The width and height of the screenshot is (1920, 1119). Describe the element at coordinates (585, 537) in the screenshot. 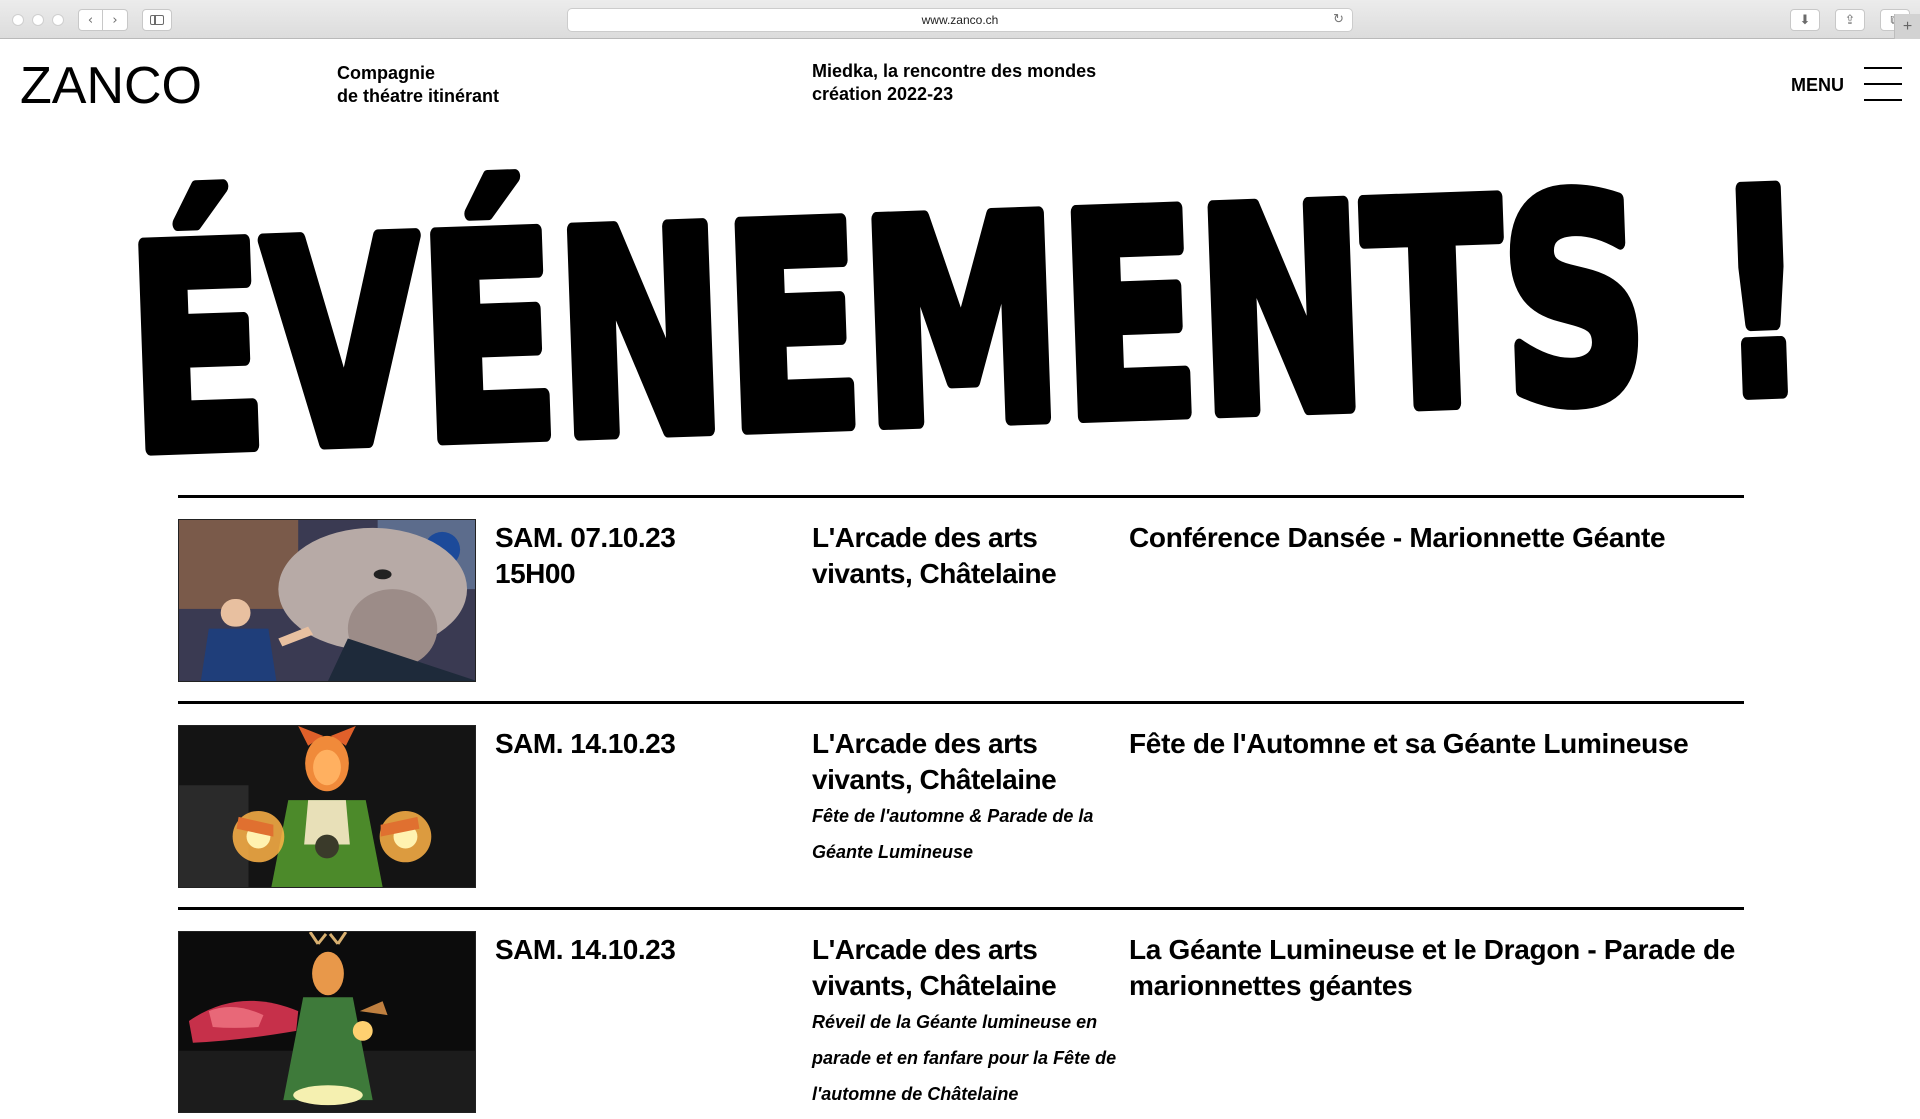

I see `event-date-text: SAM. 07.10.23` at that location.